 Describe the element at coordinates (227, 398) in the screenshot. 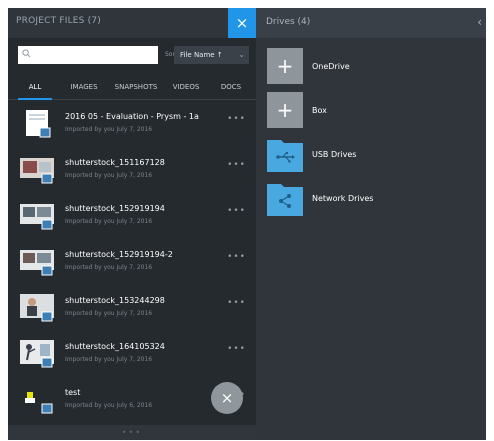

I see `close-fab-button: ×` at that location.